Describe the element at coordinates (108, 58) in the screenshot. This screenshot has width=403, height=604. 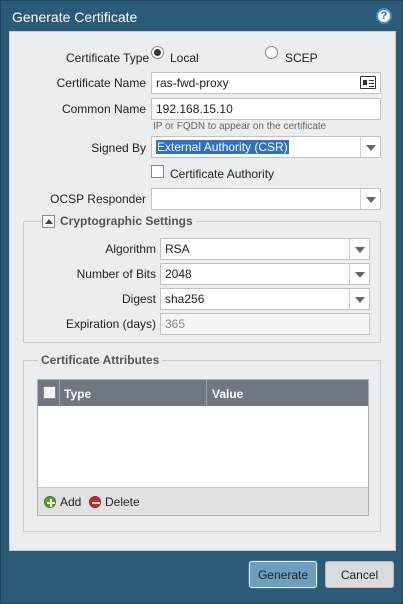
I see `certificate-type-label: Certificate Type` at that location.